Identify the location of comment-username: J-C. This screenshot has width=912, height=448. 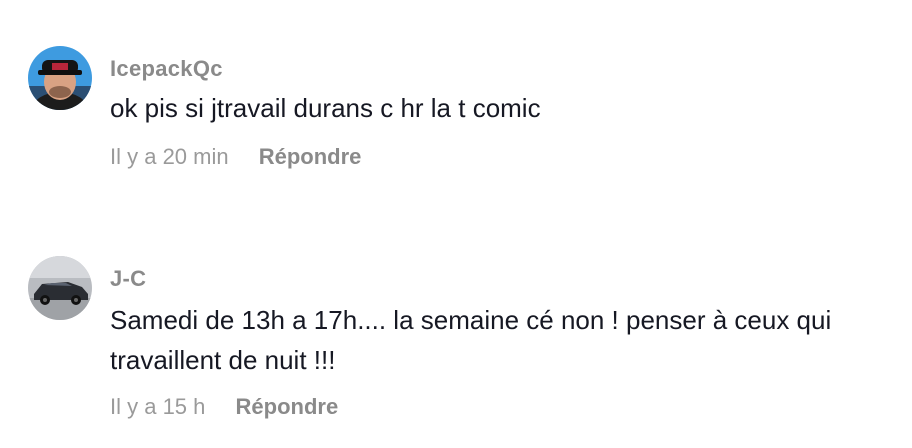
(128, 279).